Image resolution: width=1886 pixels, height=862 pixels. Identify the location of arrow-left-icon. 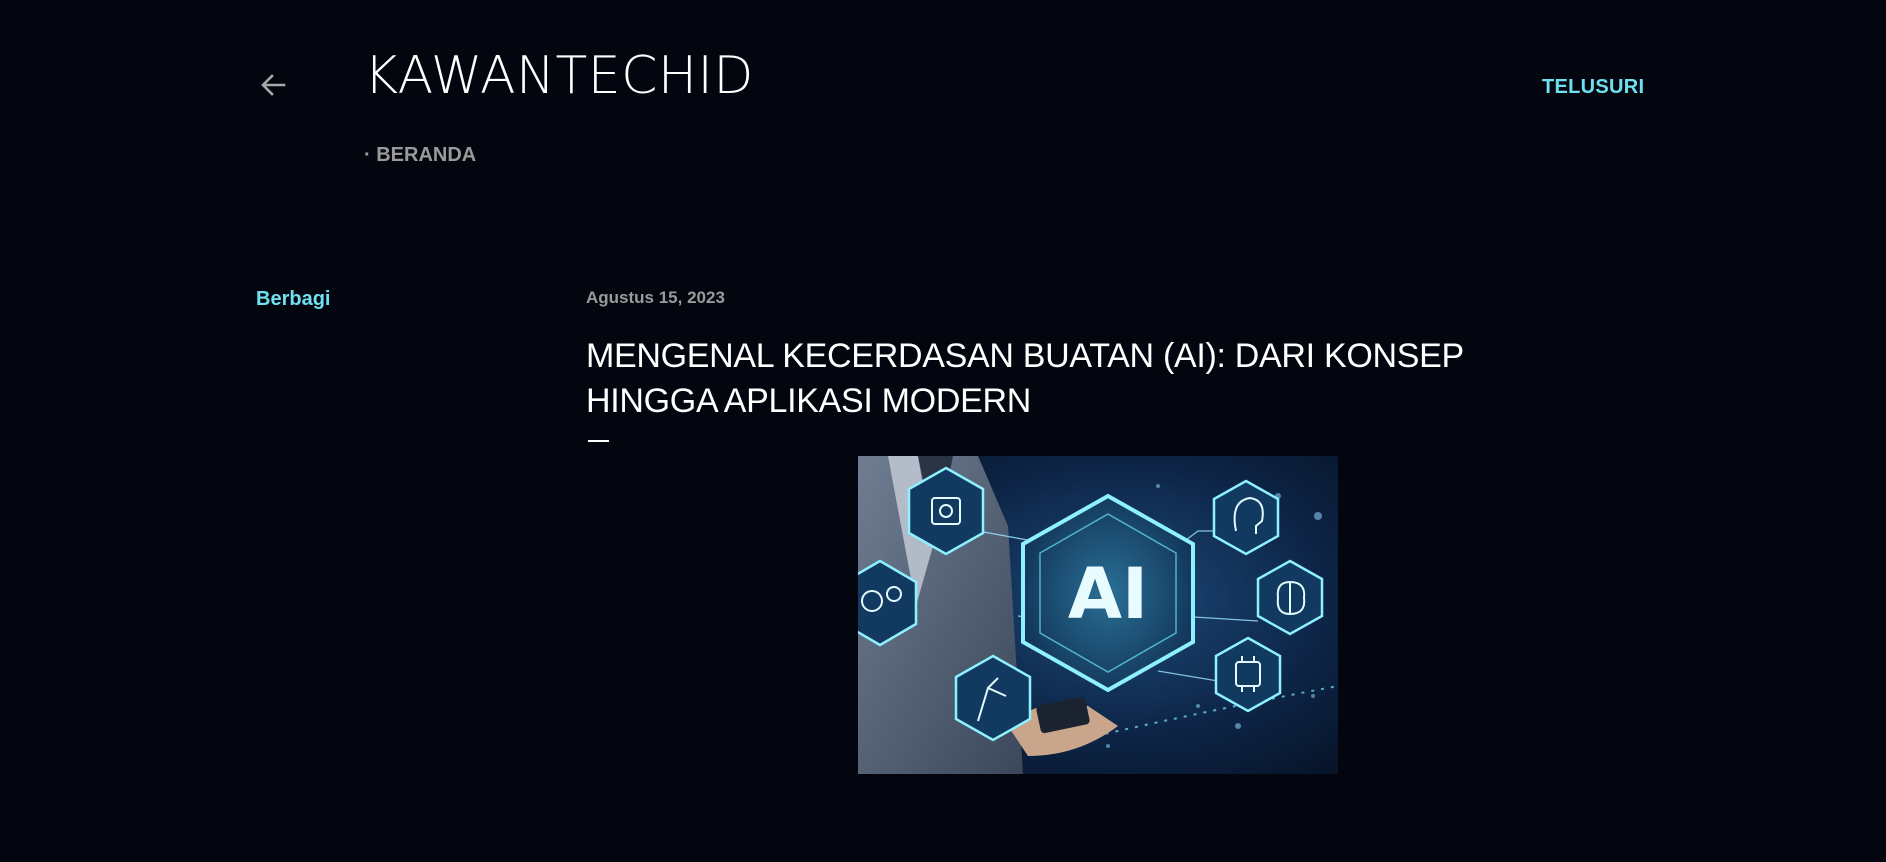
(273, 85).